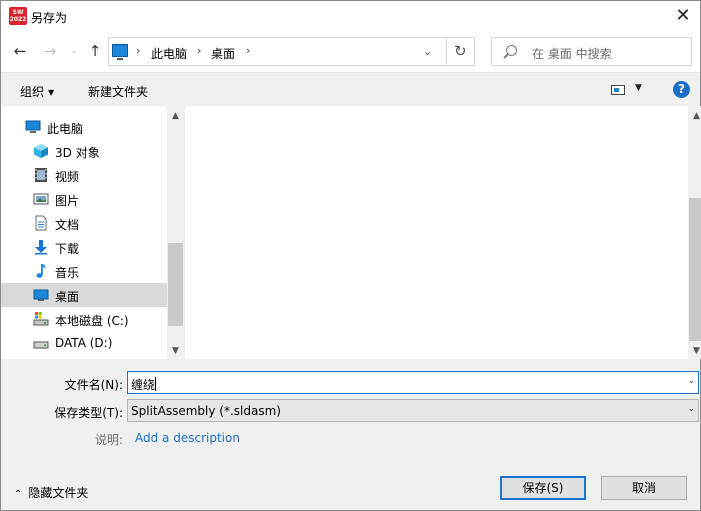  Describe the element at coordinates (84, 271) in the screenshot. I see `sidebar-item-music: 音乐` at that location.